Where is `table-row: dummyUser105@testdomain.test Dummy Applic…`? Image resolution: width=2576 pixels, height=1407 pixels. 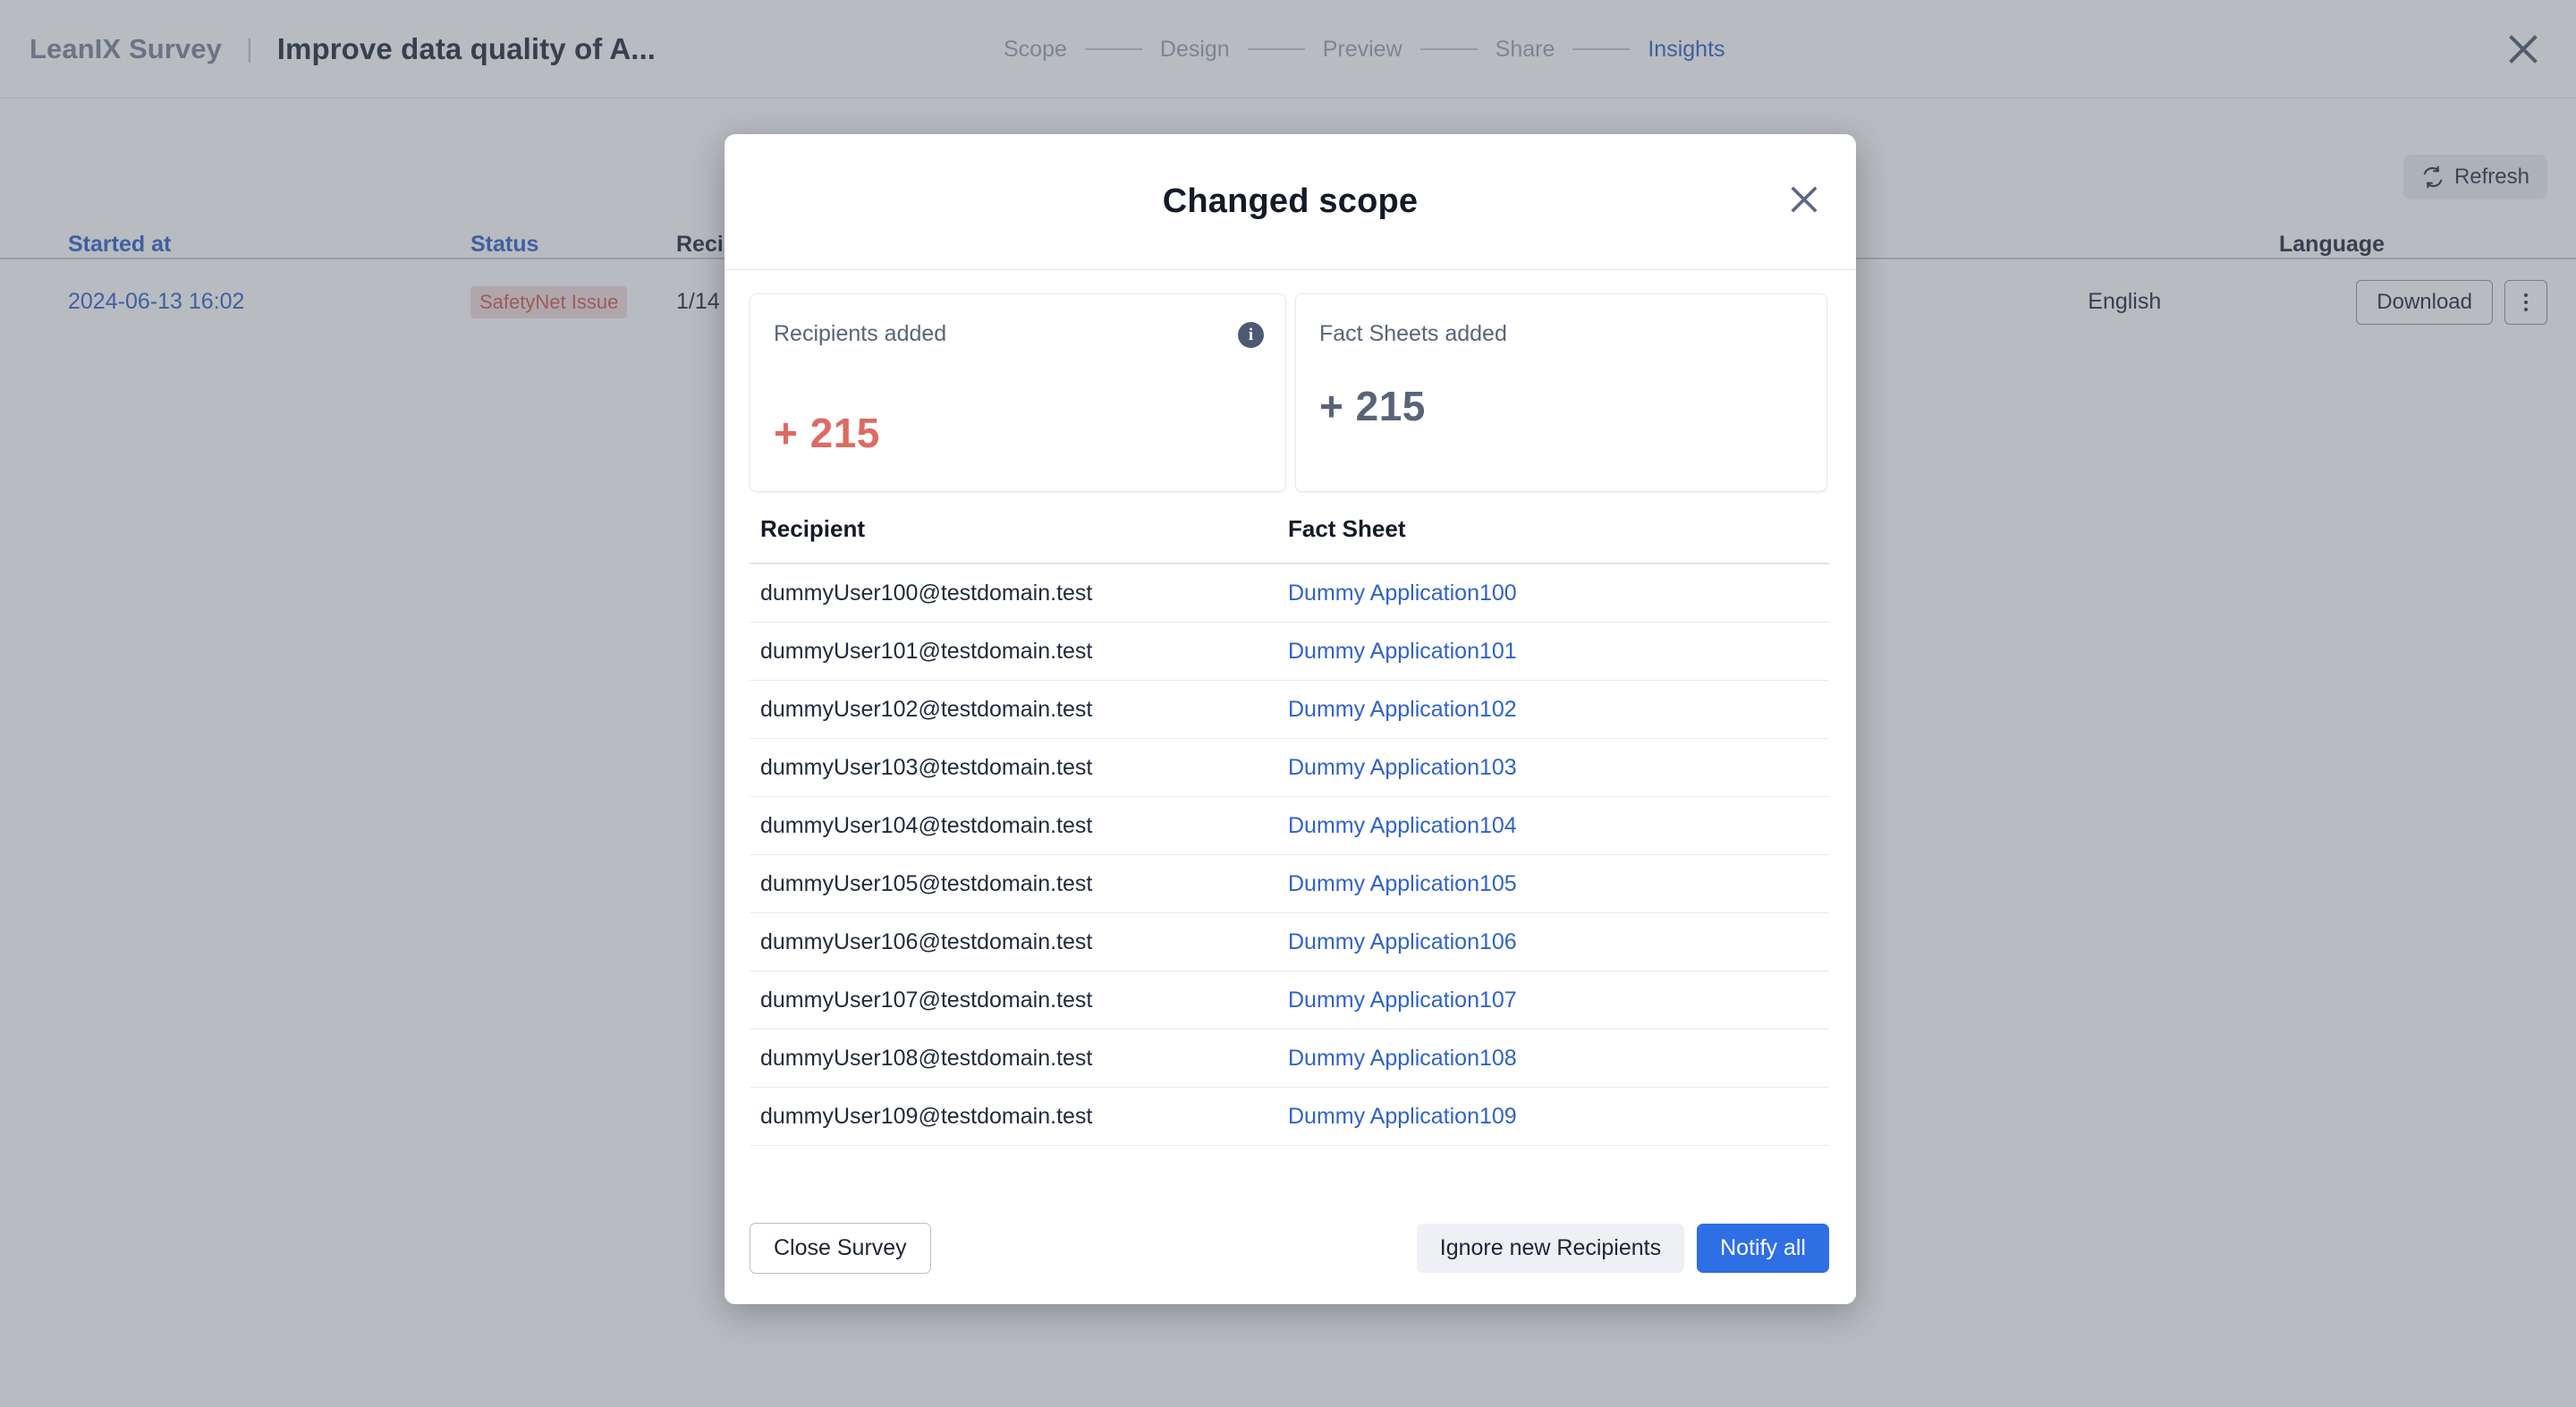
table-row: dummyUser105@testdomain.test Dummy Applic… is located at coordinates (1289, 884).